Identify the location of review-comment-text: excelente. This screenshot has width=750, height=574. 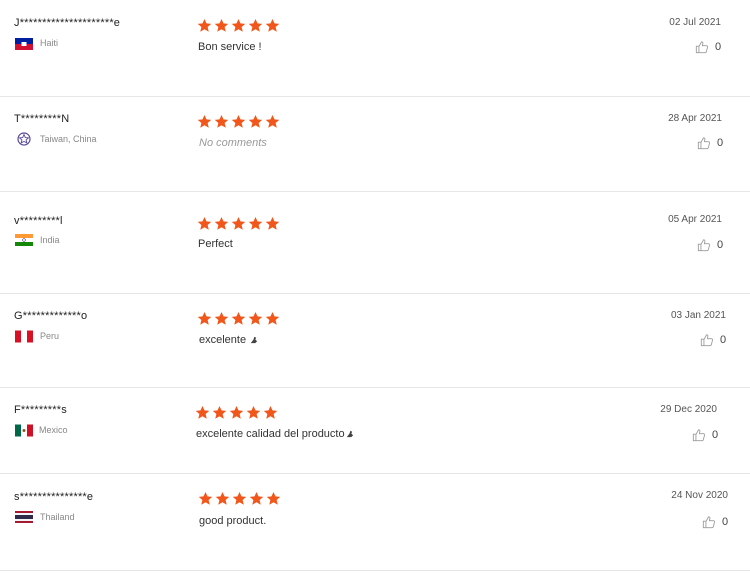
(223, 340).